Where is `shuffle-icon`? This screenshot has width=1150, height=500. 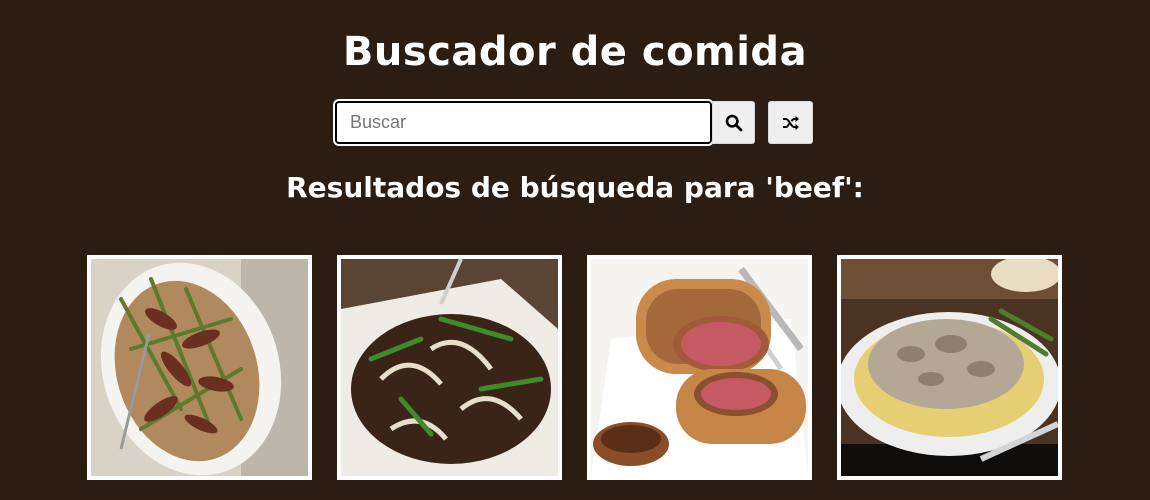
shuffle-icon is located at coordinates (790, 122).